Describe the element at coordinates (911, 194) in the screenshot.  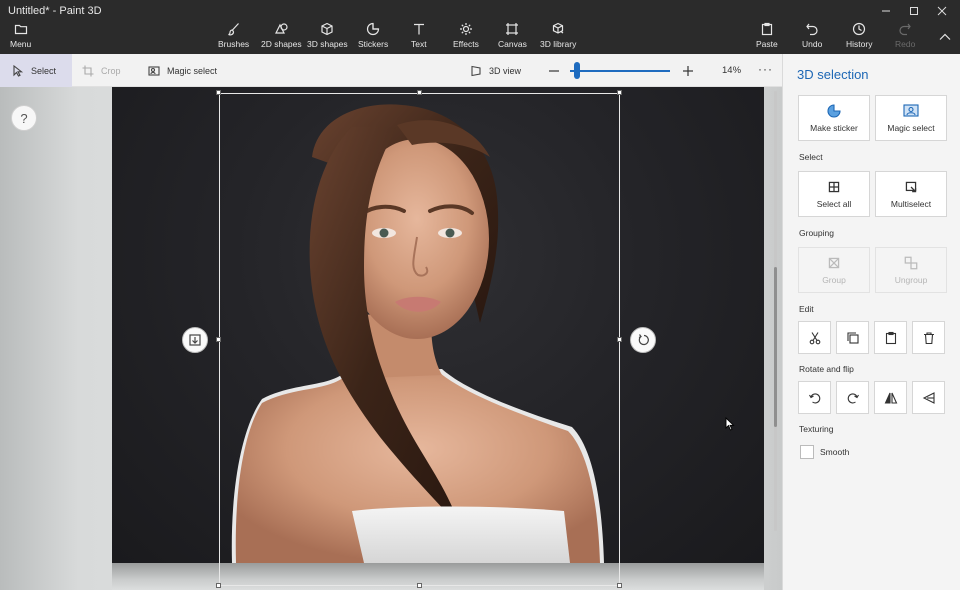
I see `multiselect-button: Multiselect` at that location.